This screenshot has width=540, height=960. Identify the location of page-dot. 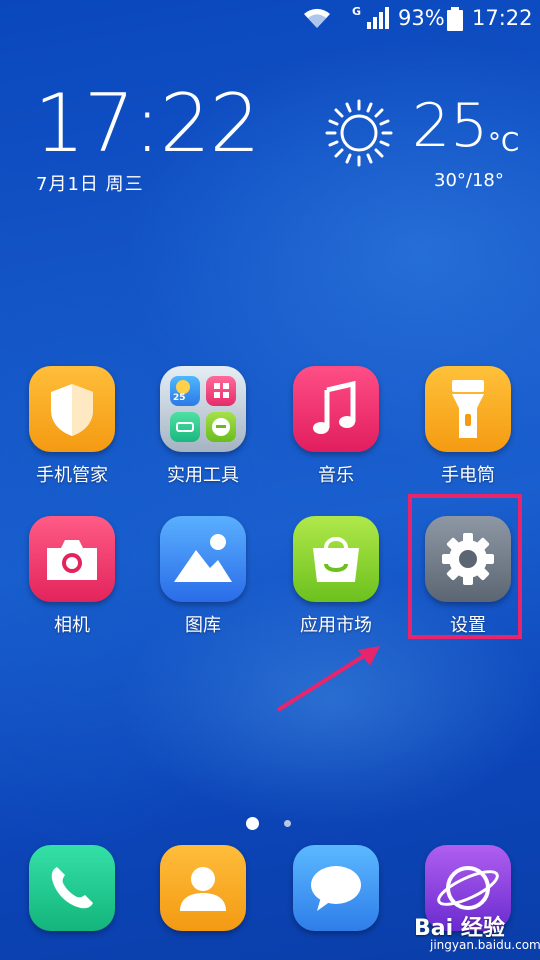
(287, 823).